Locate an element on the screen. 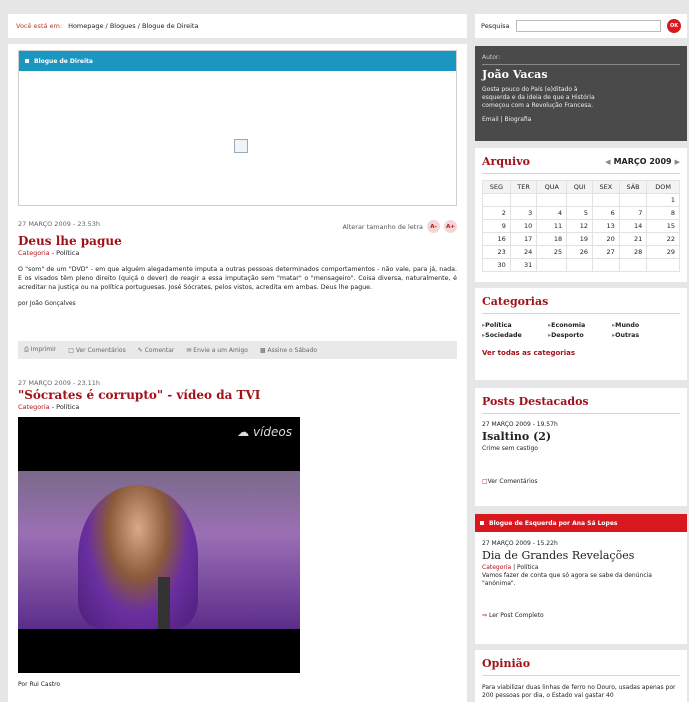  calendar-day: 24 is located at coordinates (523, 252).